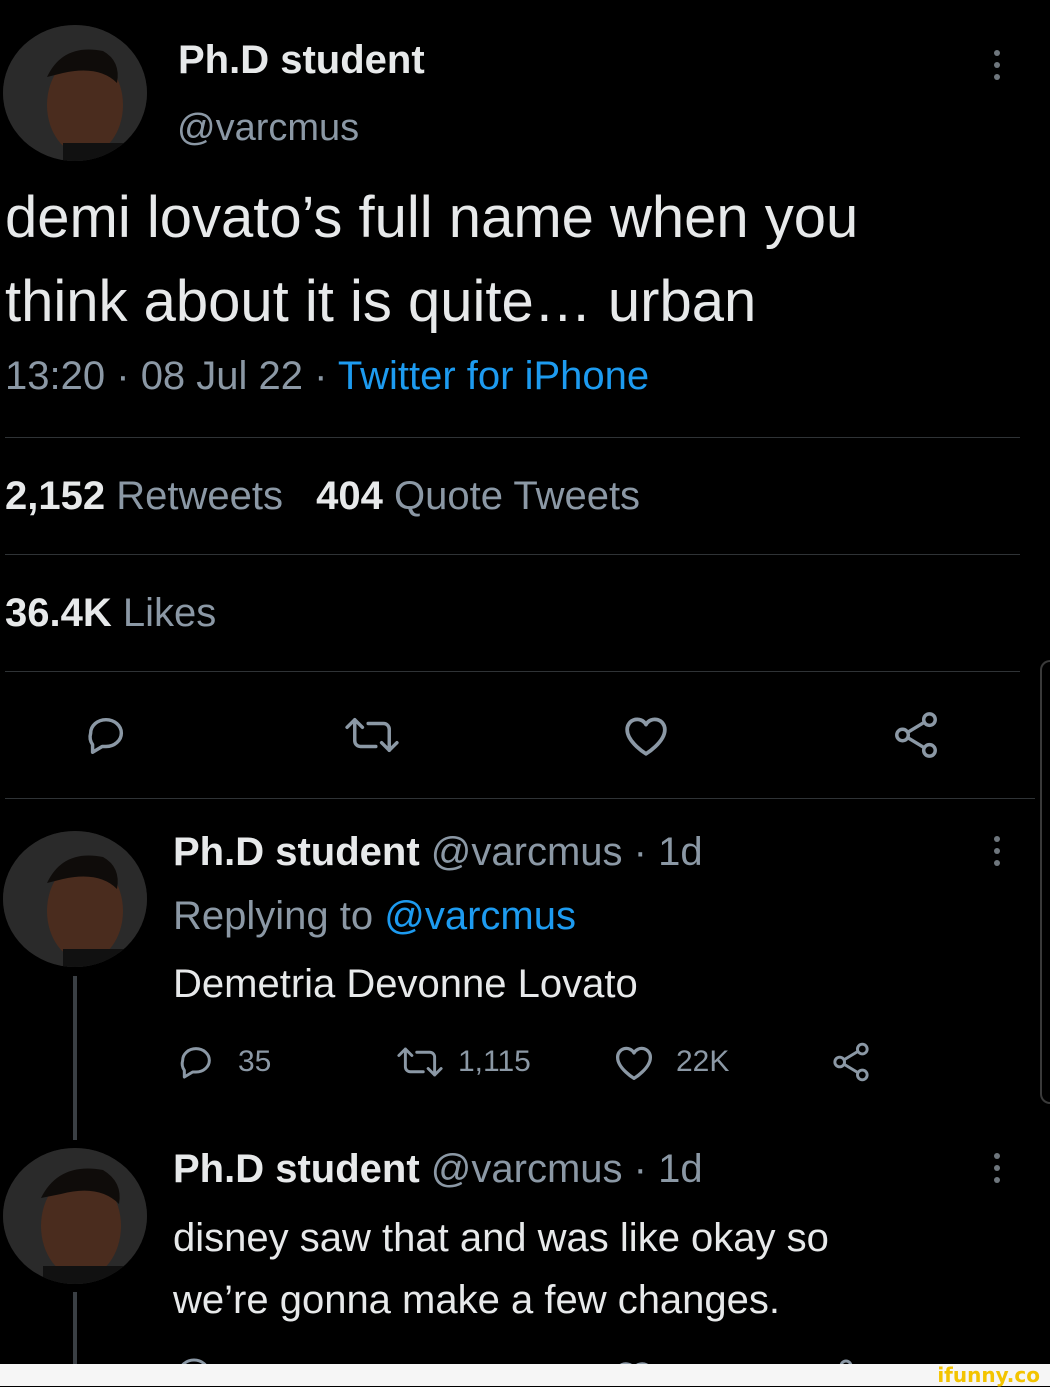 The width and height of the screenshot is (1050, 1387). I want to click on tweet-date: 08 Jul 22, so click(222, 376).